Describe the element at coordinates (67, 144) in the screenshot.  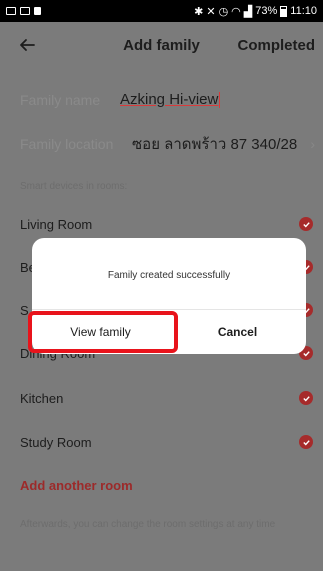
I see `family-location-label: Family location` at that location.